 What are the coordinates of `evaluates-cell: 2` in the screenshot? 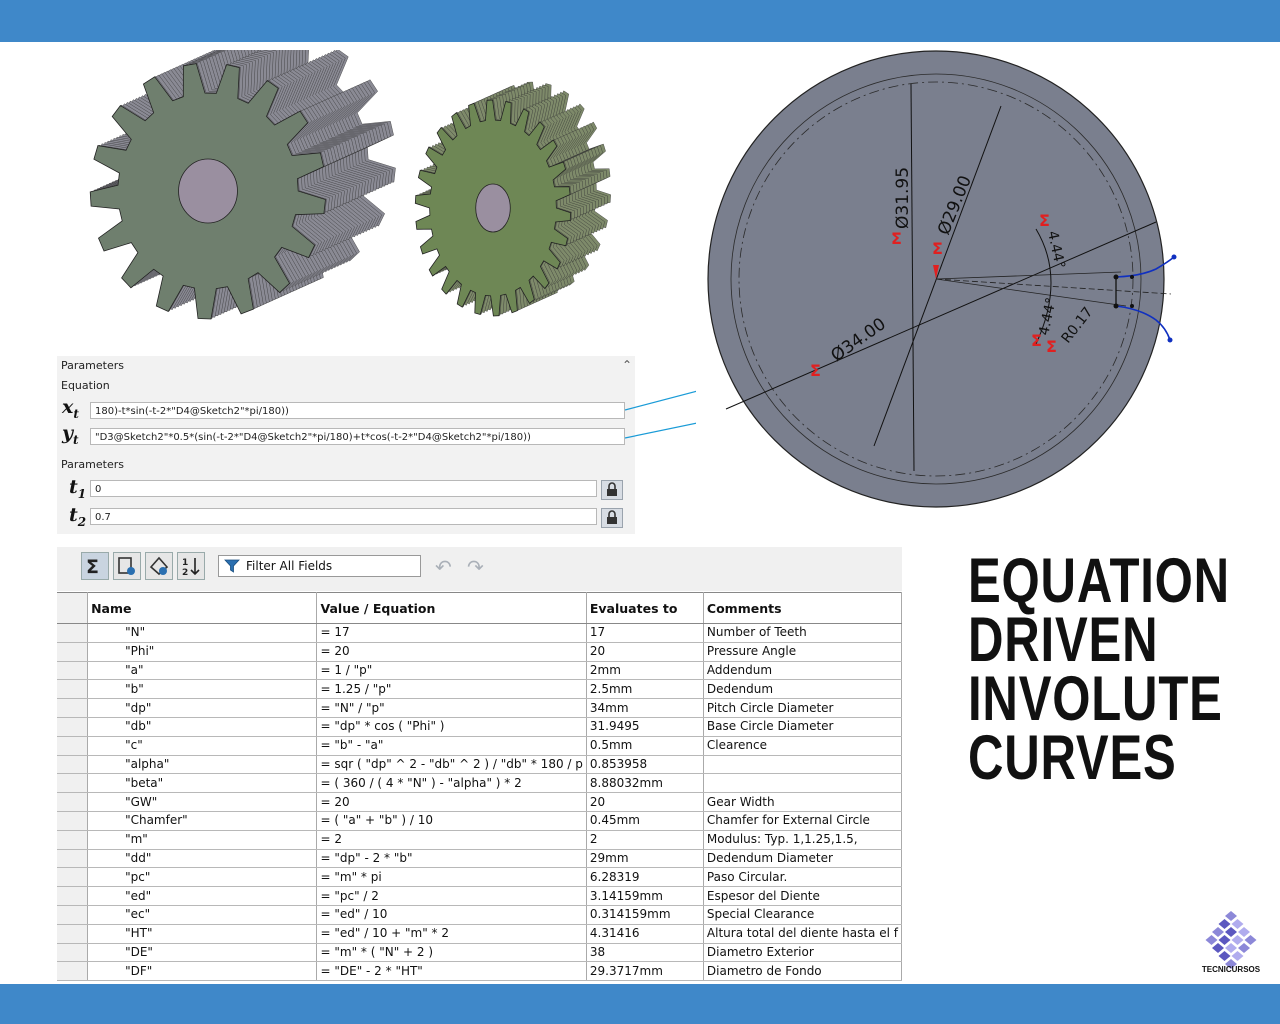 It's located at (645, 840).